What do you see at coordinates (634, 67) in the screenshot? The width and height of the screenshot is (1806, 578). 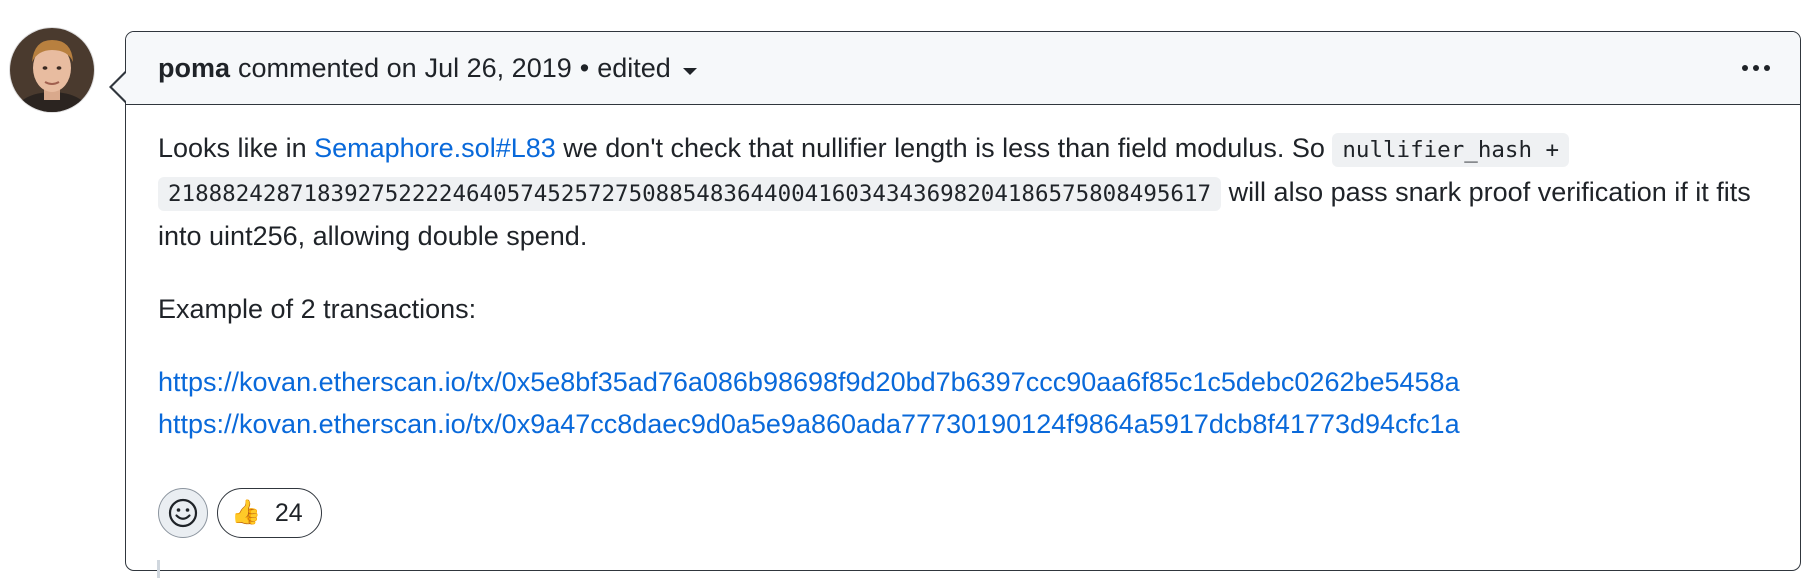 I see `edited-label: edited` at bounding box center [634, 67].